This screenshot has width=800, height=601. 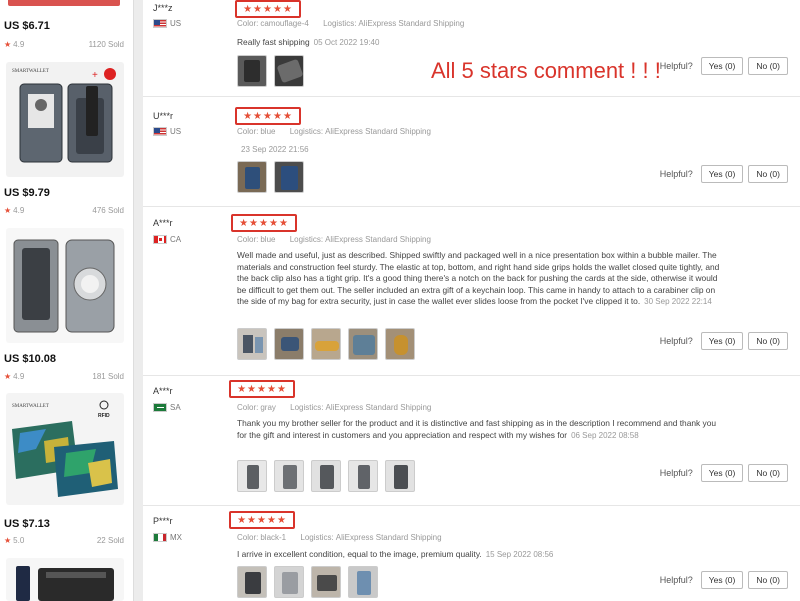 I want to click on annotation-overlay-text: All 5 stars comment ! ! !, so click(x=546, y=70).